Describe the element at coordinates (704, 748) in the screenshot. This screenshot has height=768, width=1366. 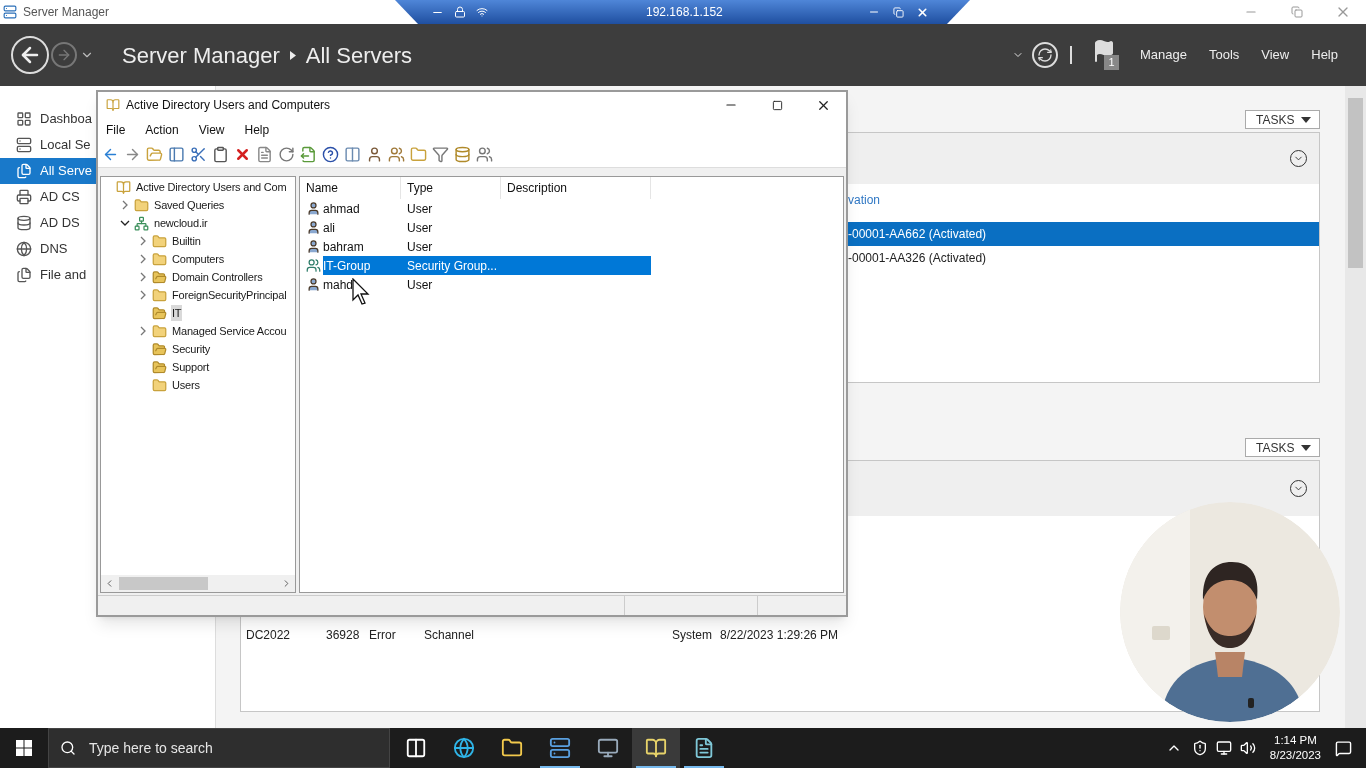
I see `document-icon` at that location.